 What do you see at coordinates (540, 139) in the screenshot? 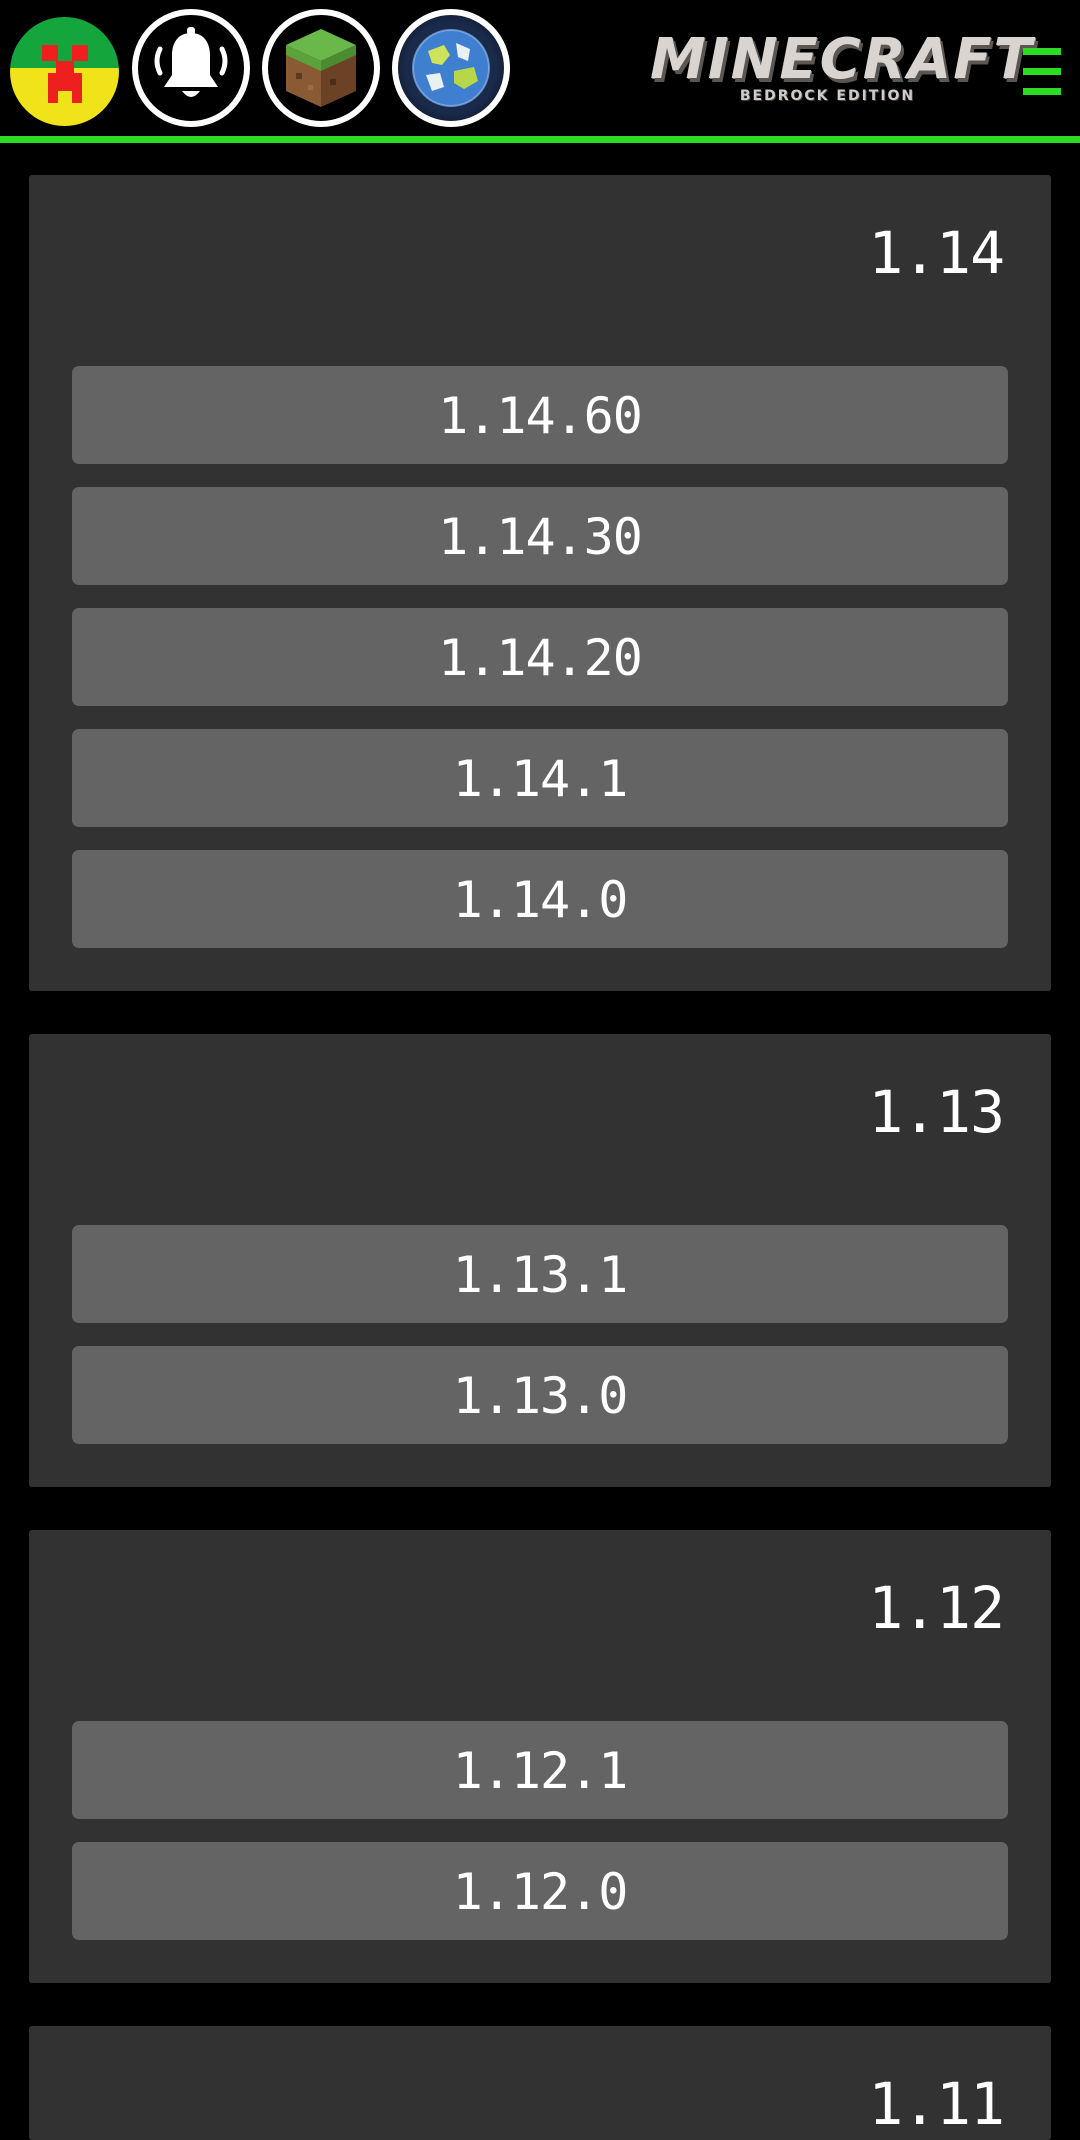
I see `header-accent-line` at bounding box center [540, 139].